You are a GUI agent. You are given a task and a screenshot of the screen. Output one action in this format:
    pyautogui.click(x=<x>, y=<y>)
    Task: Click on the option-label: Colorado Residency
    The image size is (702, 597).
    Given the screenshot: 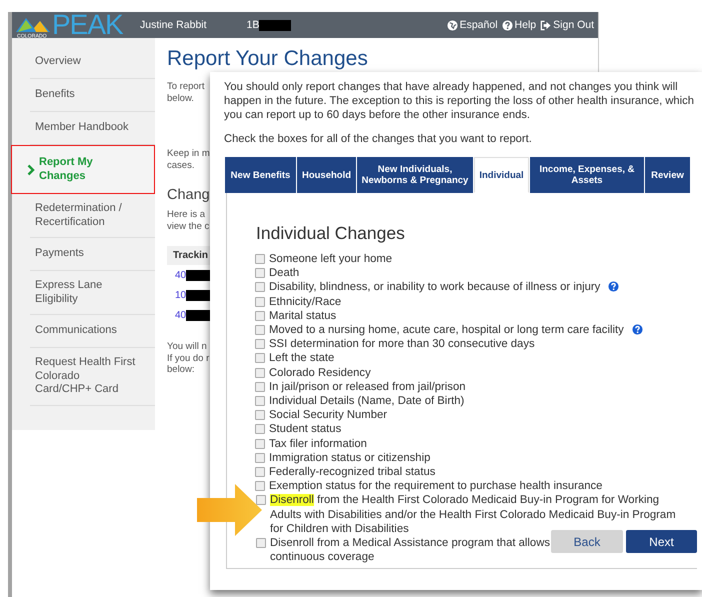 What is the action you would take?
    pyautogui.click(x=320, y=373)
    